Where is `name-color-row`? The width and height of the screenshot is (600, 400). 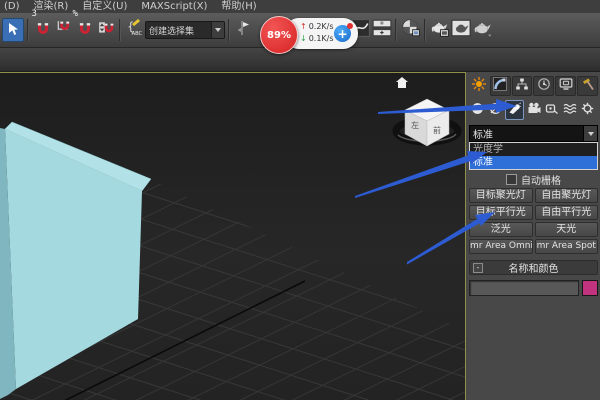
name-color-row is located at coordinates (533, 288).